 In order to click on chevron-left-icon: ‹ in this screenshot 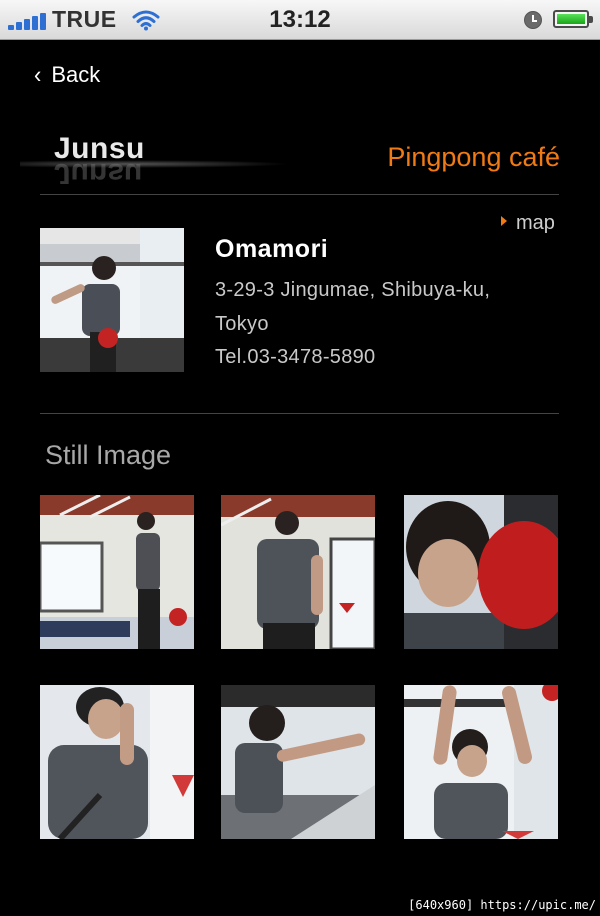, I will do `click(38, 74)`.